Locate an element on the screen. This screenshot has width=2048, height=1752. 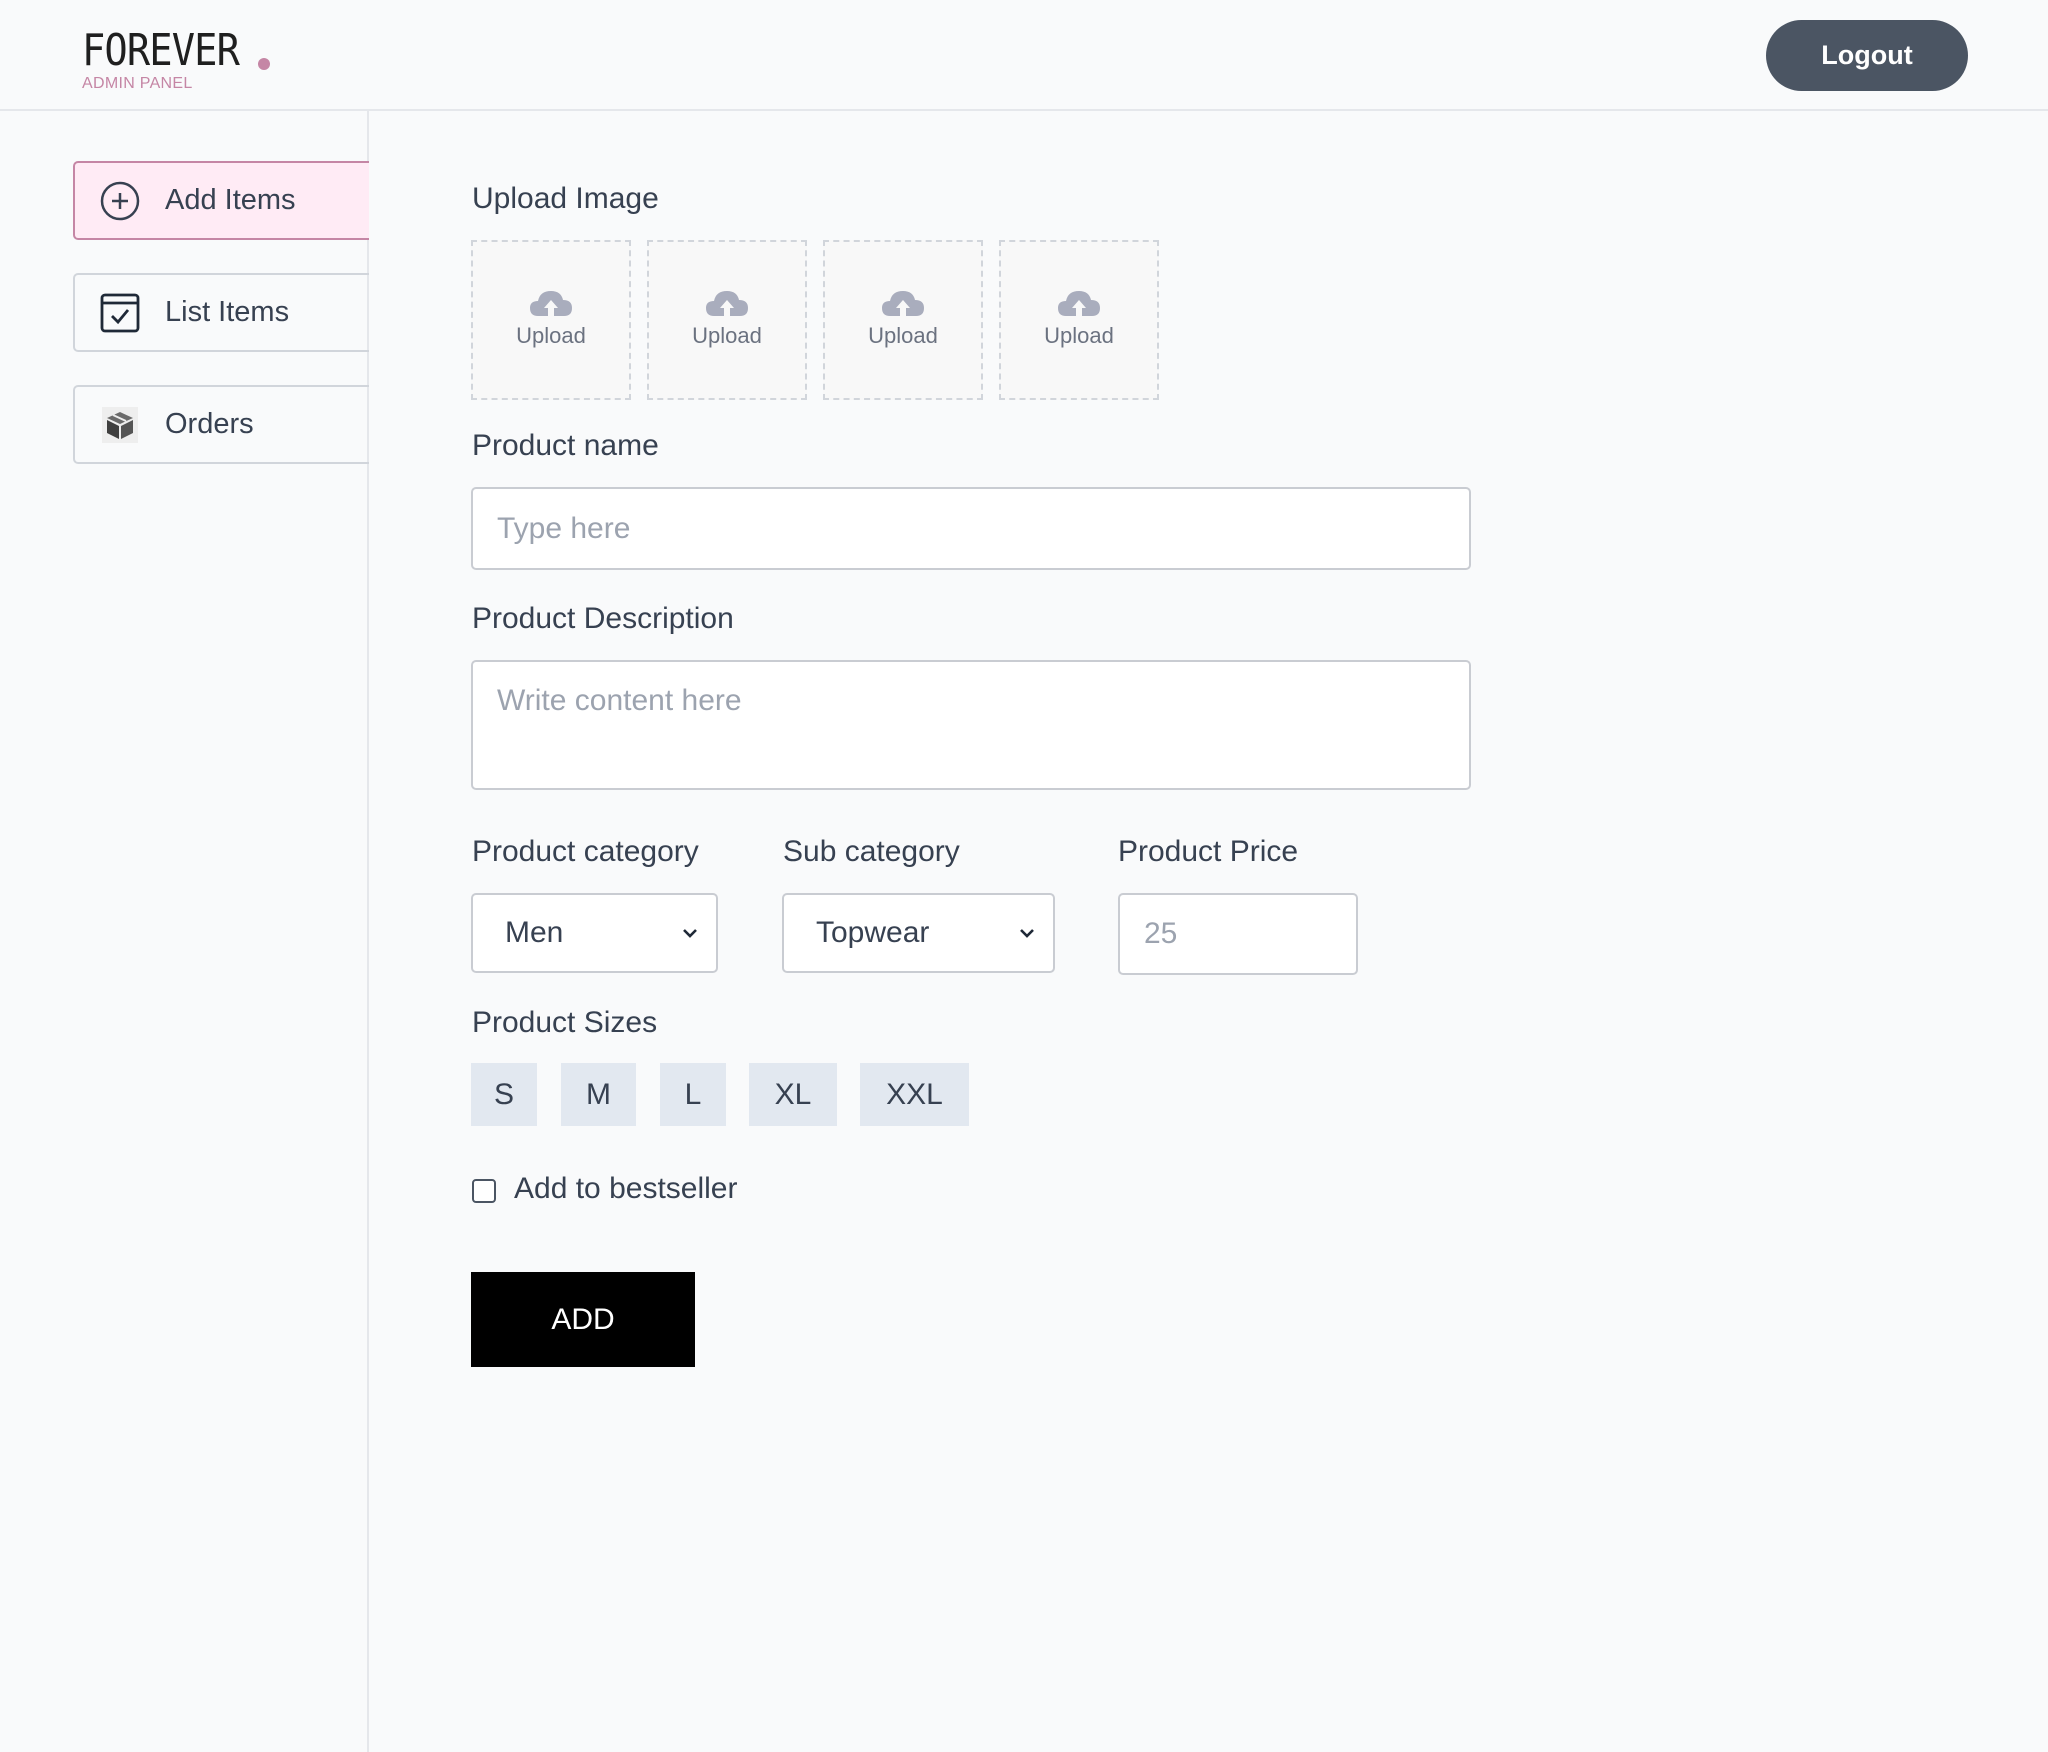
add-button: ADD is located at coordinates (583, 1319).